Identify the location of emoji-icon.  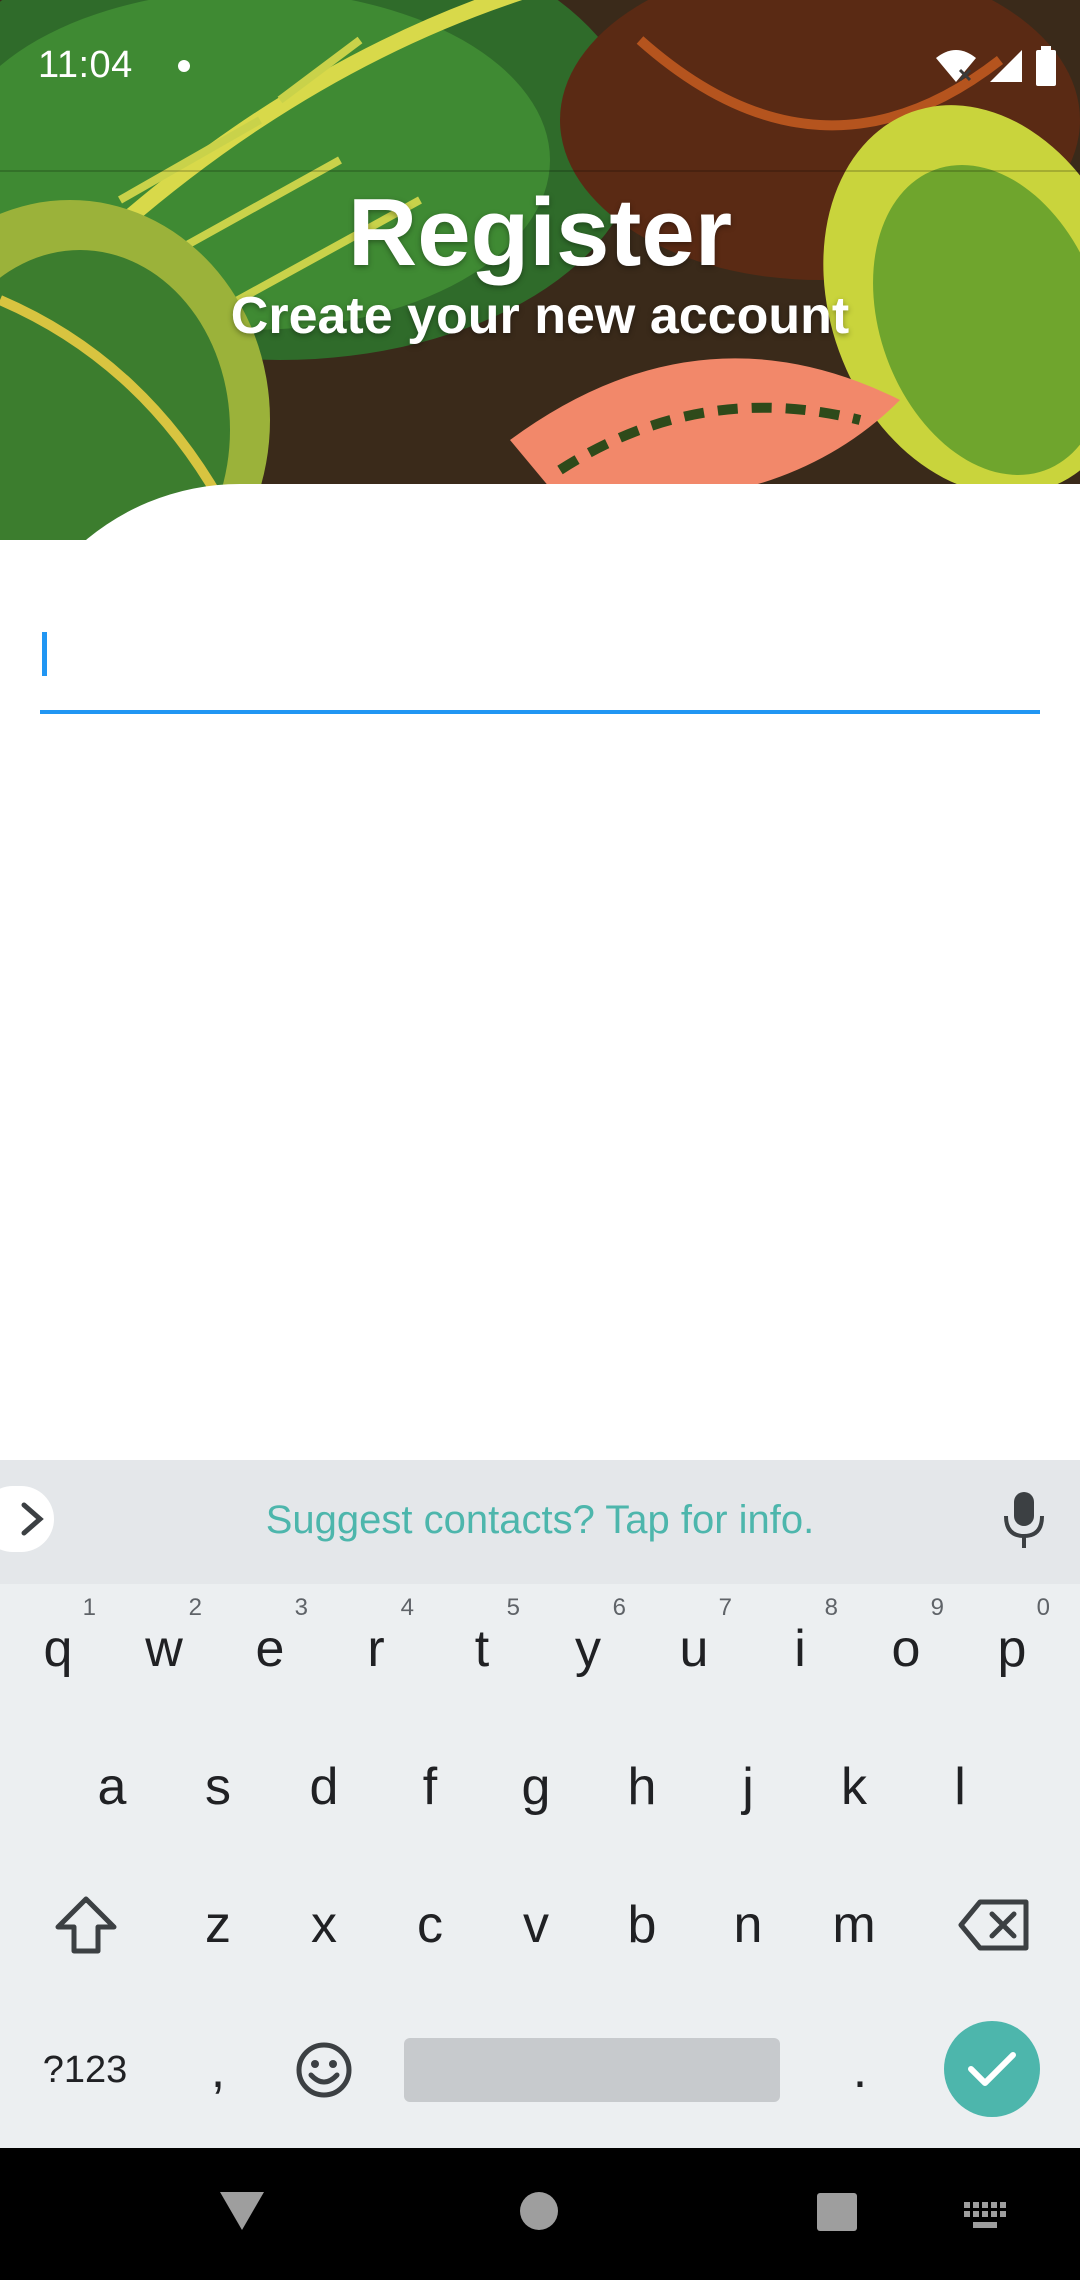
(324, 2070).